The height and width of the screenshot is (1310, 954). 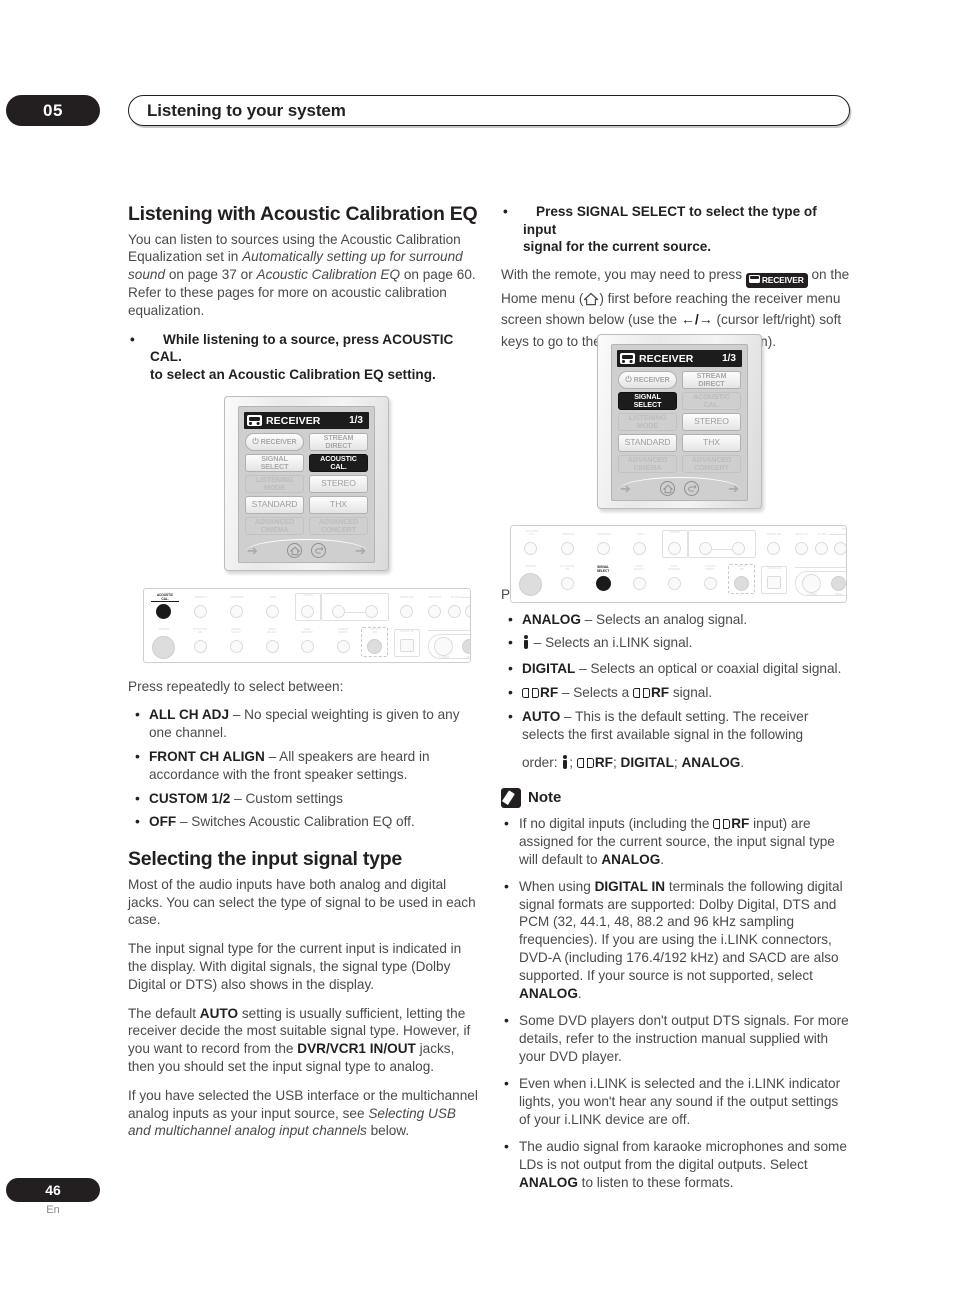 I want to click on panel-label-stream-direct: STREAM DIRECT, so click(x=343, y=631).